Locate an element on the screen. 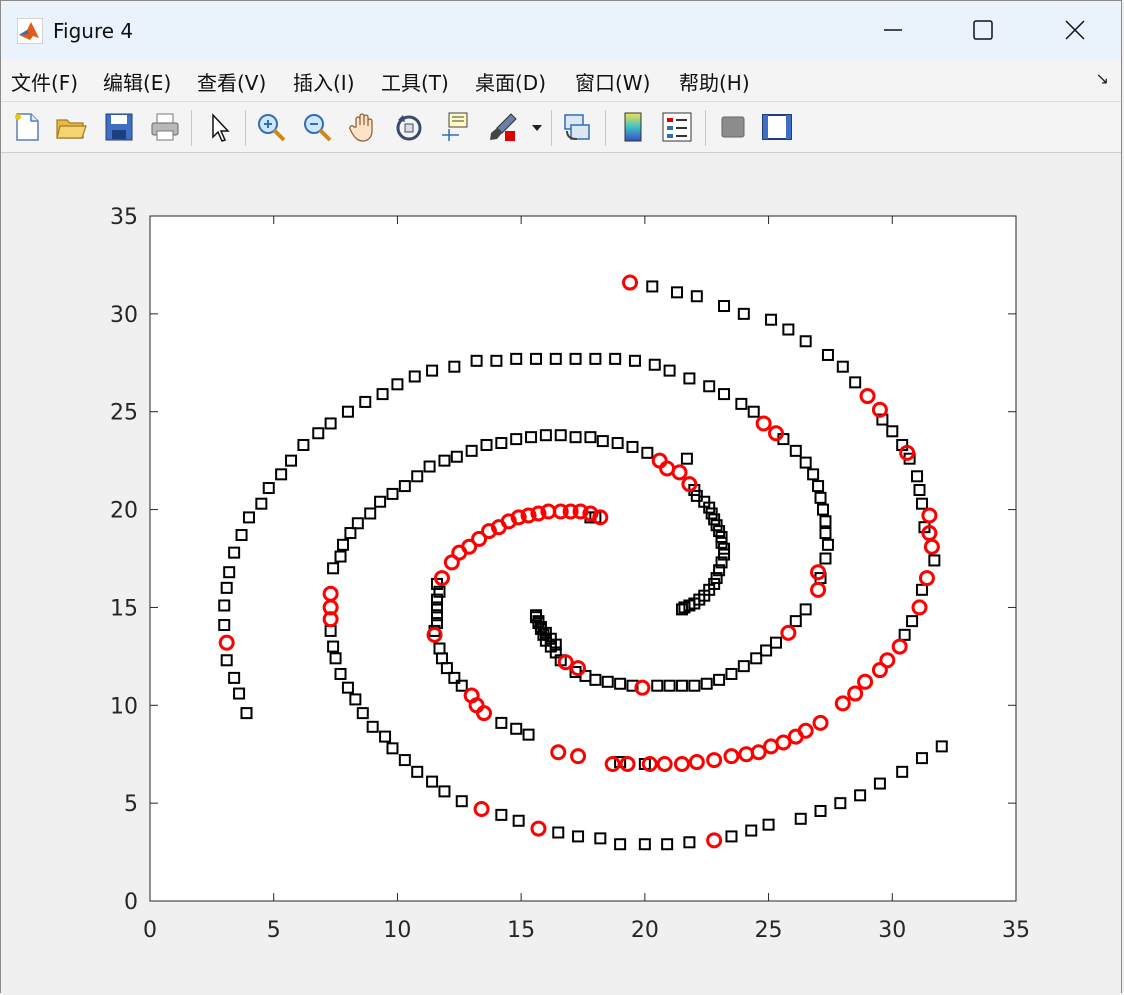  x-tick-label: 35 is located at coordinates (1016, 930).